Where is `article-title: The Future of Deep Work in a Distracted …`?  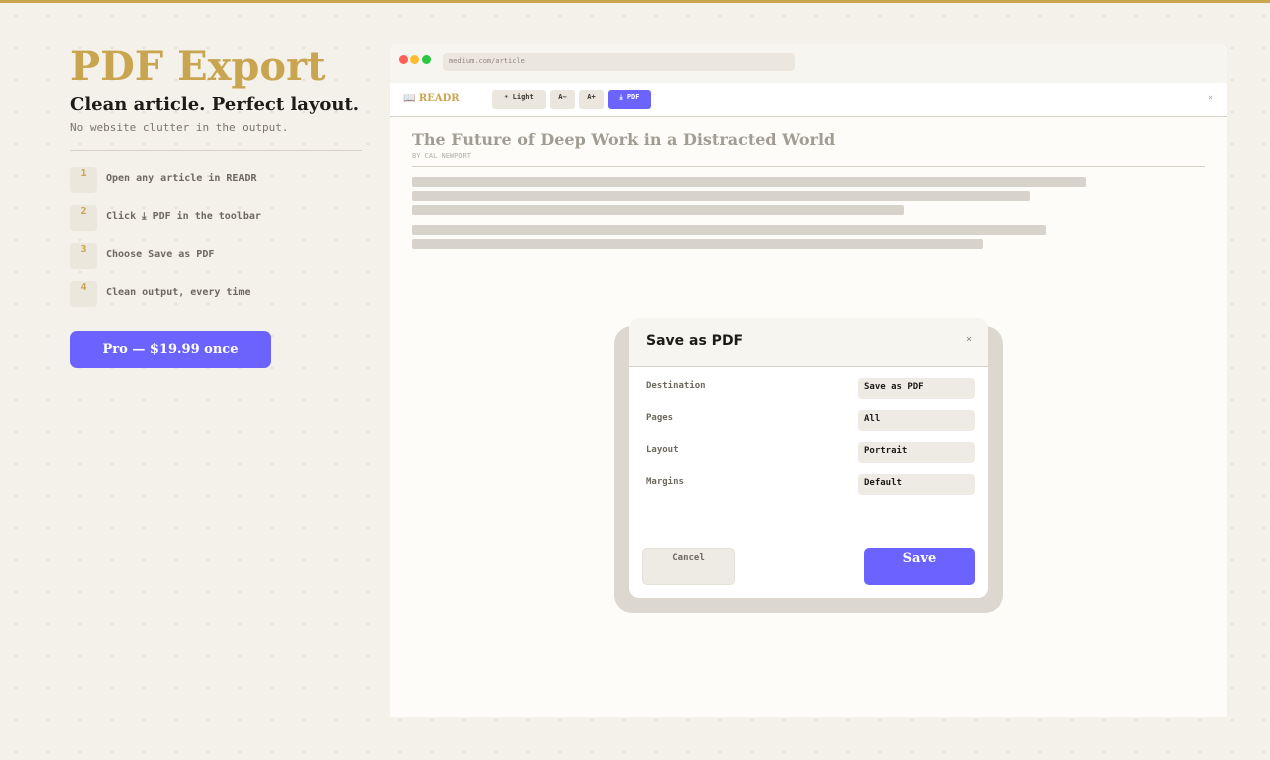
article-title: The Future of Deep Work in a Distracted … is located at coordinates (624, 139).